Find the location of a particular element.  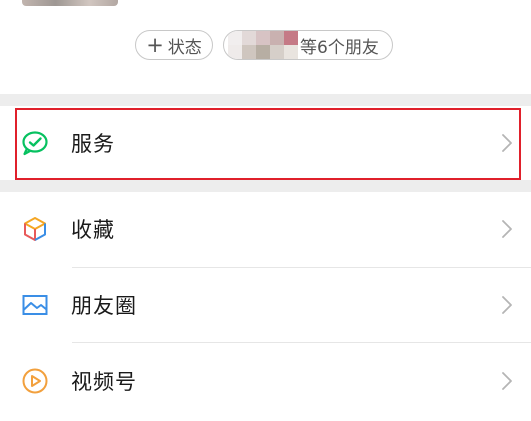

row-divider is located at coordinates (301, 342).